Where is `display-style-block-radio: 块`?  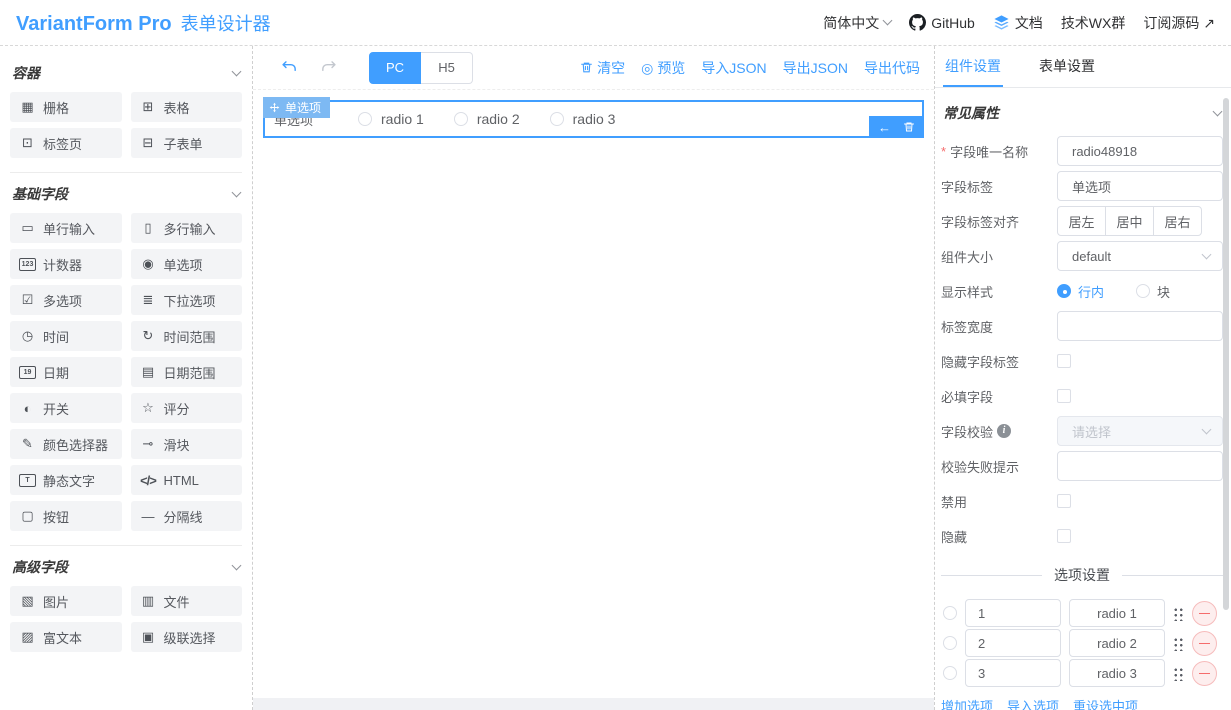 display-style-block-radio: 块 is located at coordinates (1153, 291).